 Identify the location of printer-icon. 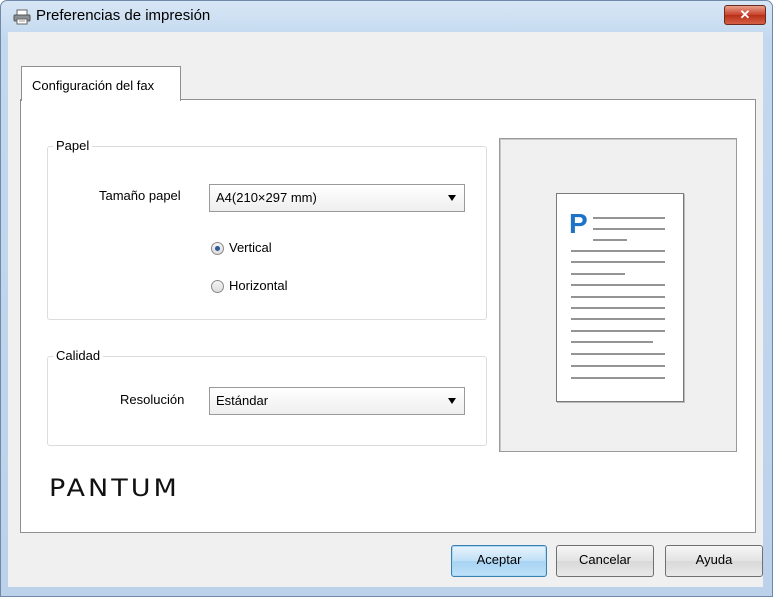
(22, 17).